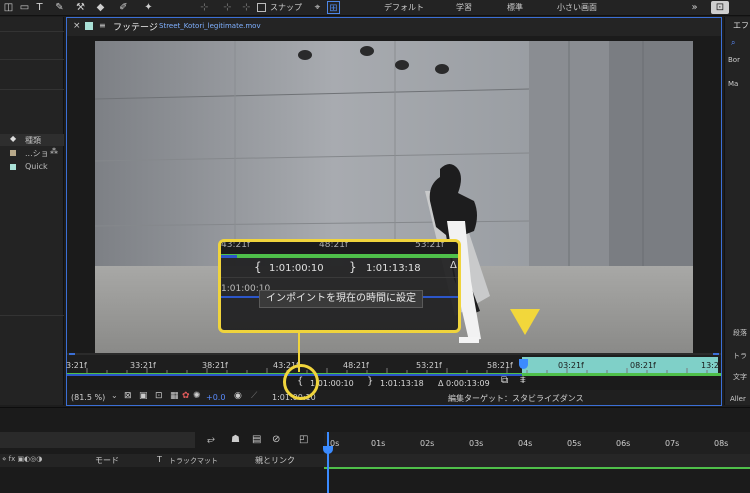  I want to click on eraser-tool-icon: ◆, so click(100, 7).